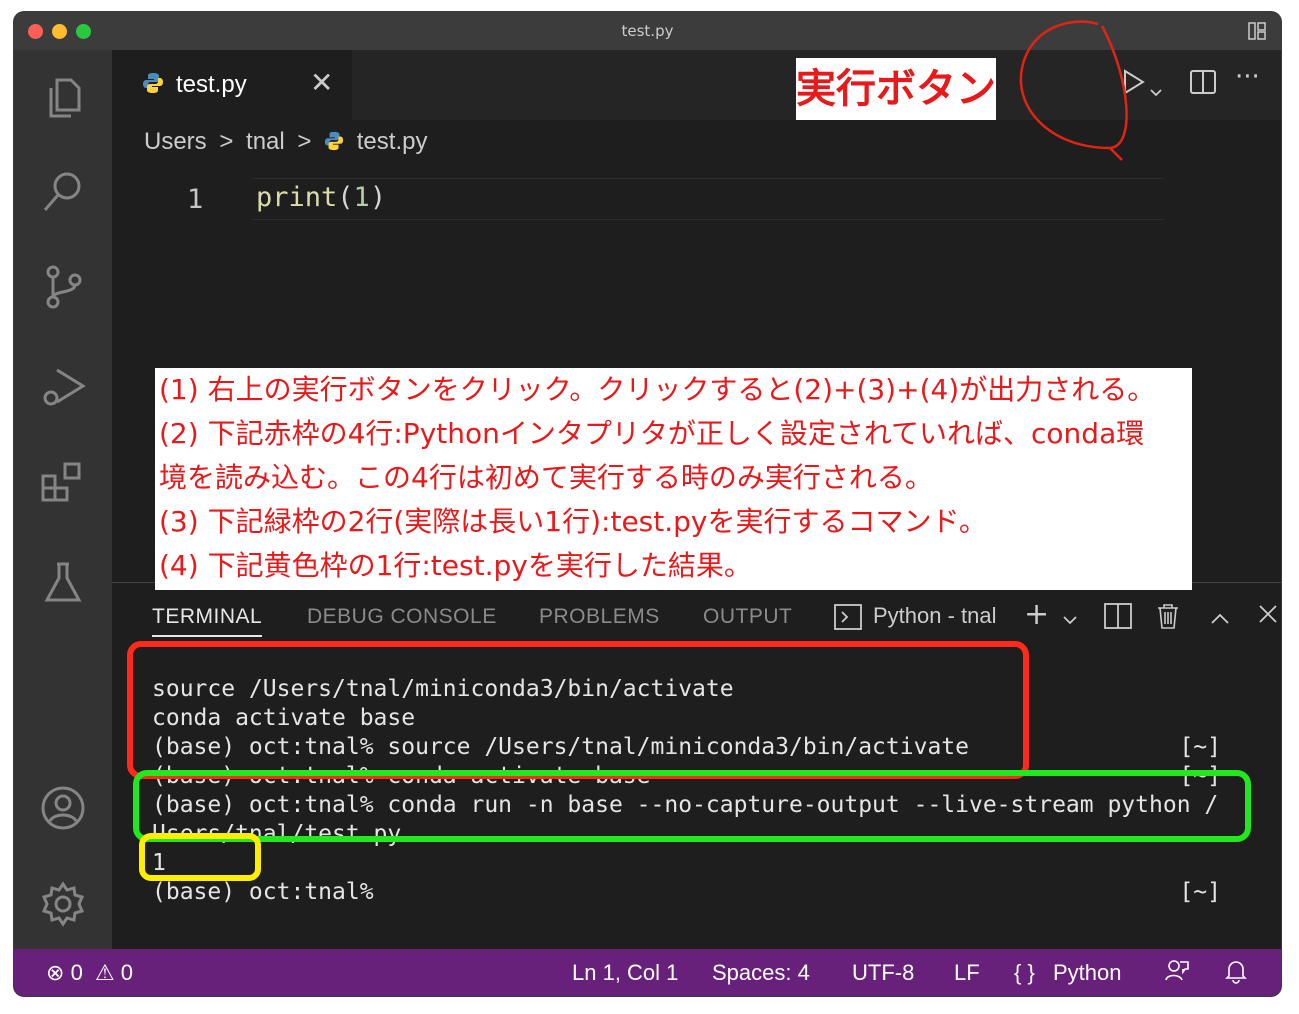 The image size is (1299, 1014). What do you see at coordinates (1156, 91) in the screenshot?
I see `run-dropdown-chevron-icon` at bounding box center [1156, 91].